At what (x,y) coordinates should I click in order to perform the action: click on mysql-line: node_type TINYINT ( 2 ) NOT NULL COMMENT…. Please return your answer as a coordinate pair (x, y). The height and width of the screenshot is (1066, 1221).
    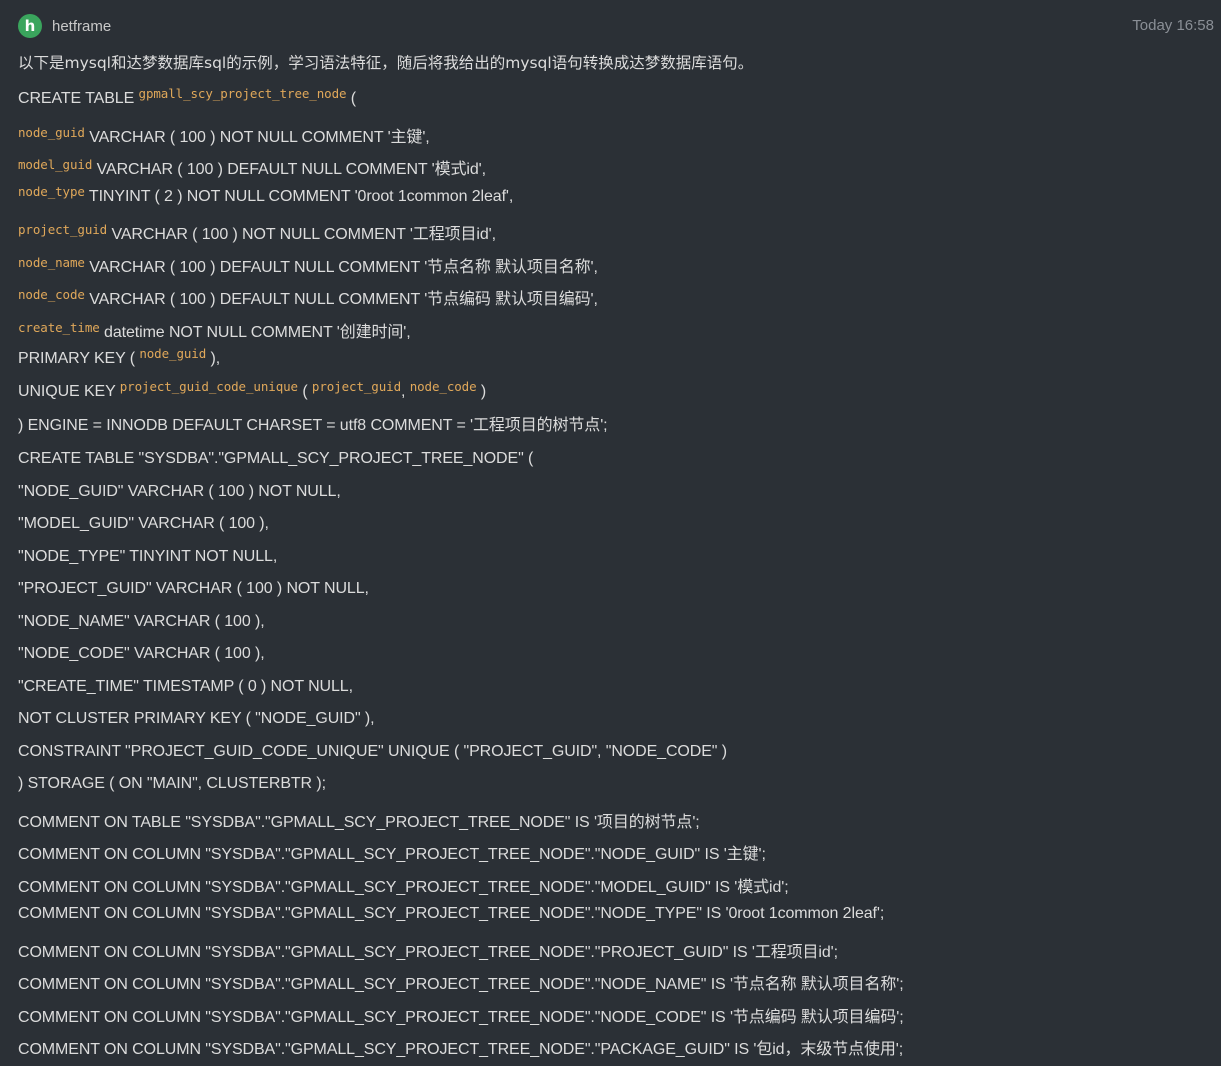
    Looking at the image, I should click on (266, 195).